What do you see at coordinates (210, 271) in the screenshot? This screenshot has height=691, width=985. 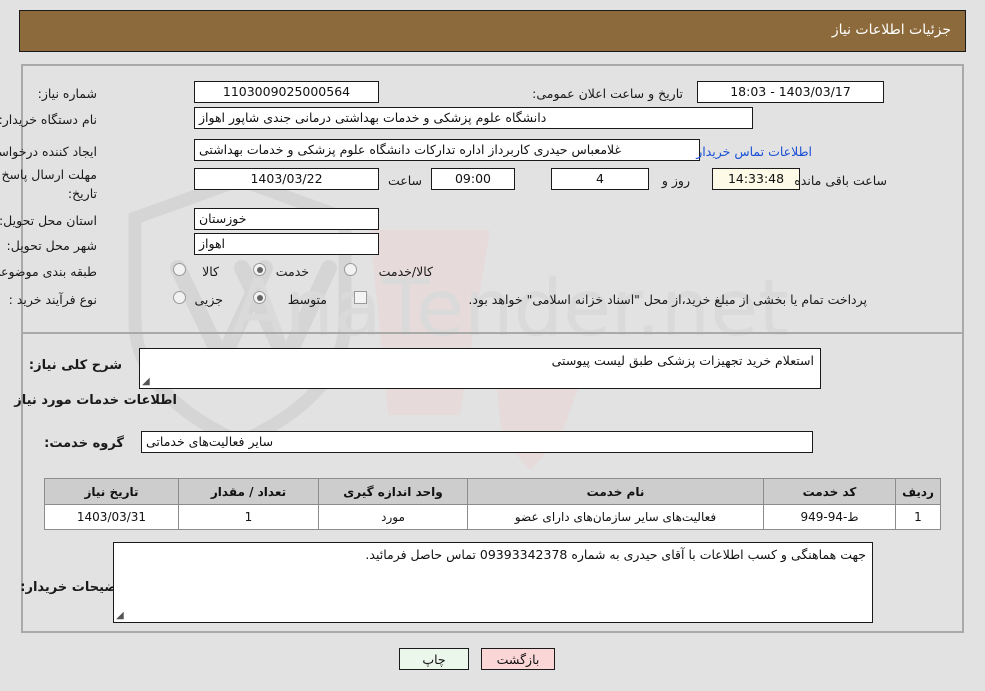 I see `radio-label-category-0: کالا` at bounding box center [210, 271].